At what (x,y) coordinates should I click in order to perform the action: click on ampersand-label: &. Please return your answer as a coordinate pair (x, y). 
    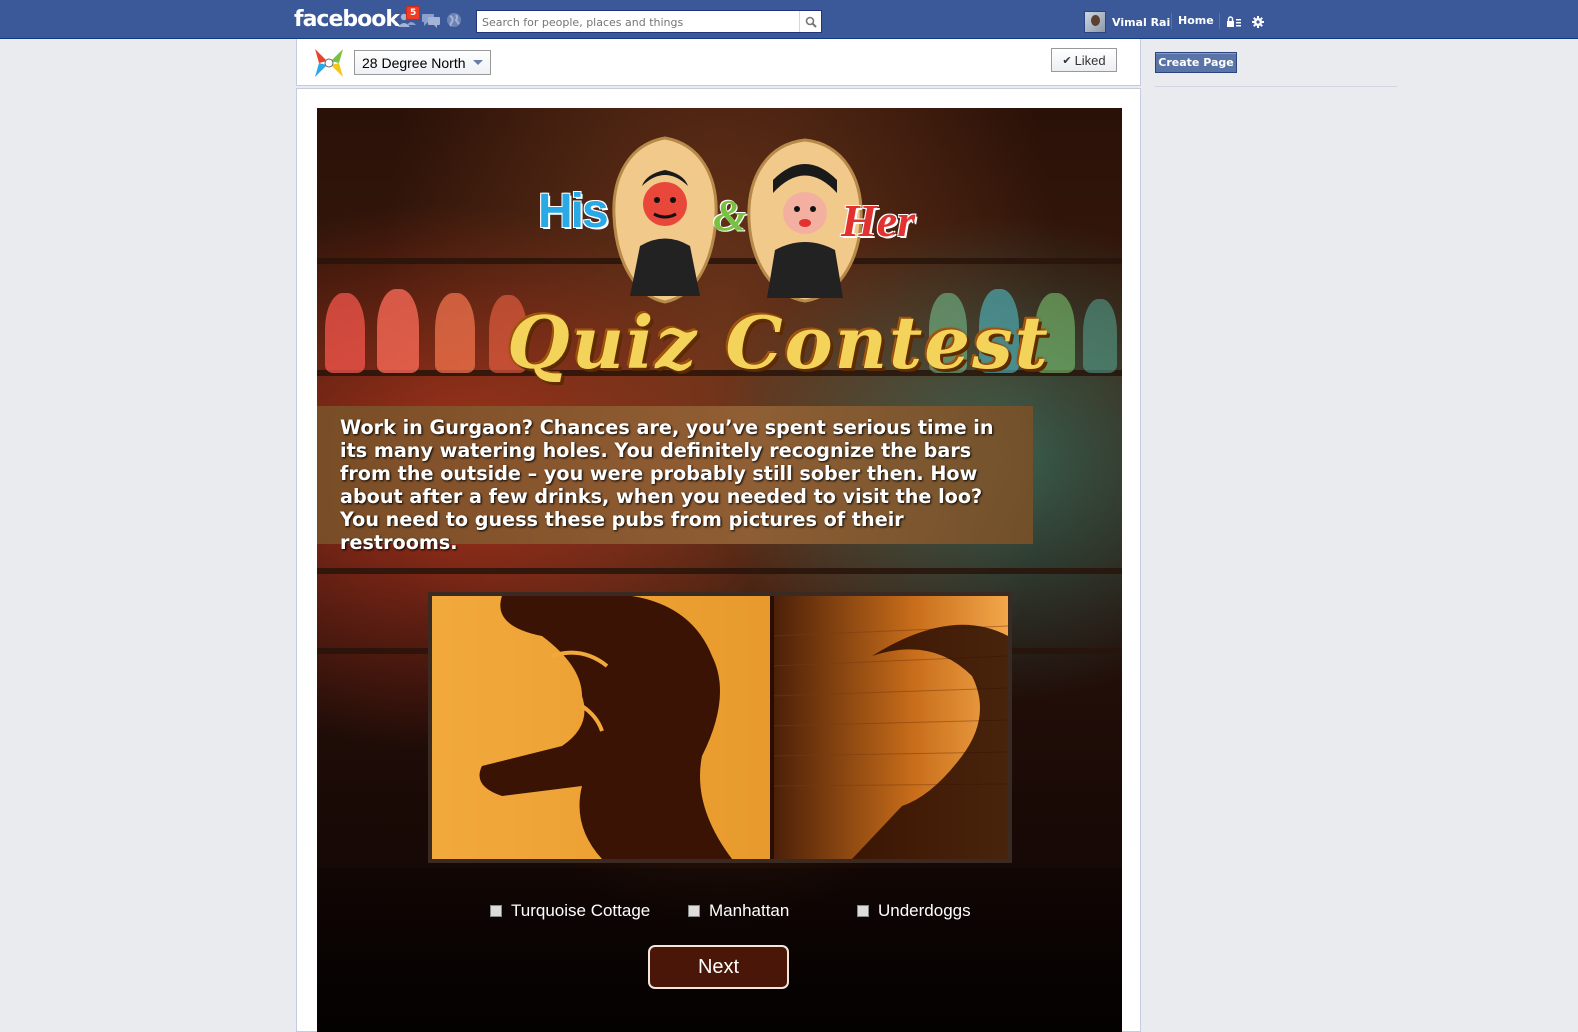
    Looking at the image, I should click on (730, 215).